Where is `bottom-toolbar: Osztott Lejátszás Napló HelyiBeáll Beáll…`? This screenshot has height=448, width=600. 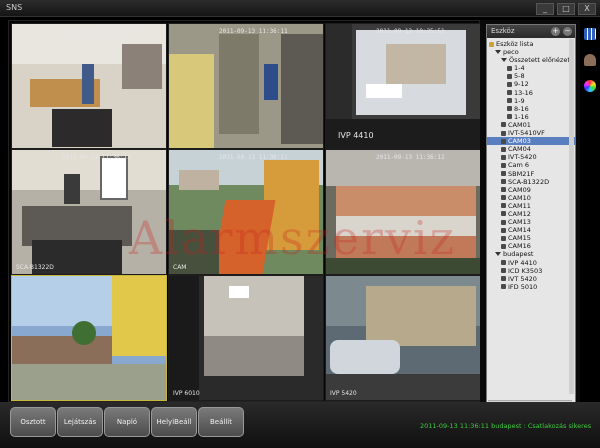
bottom-toolbar: Osztott Lejátszás Napló HelyiBeáll Beáll… is located at coordinates (300, 425).